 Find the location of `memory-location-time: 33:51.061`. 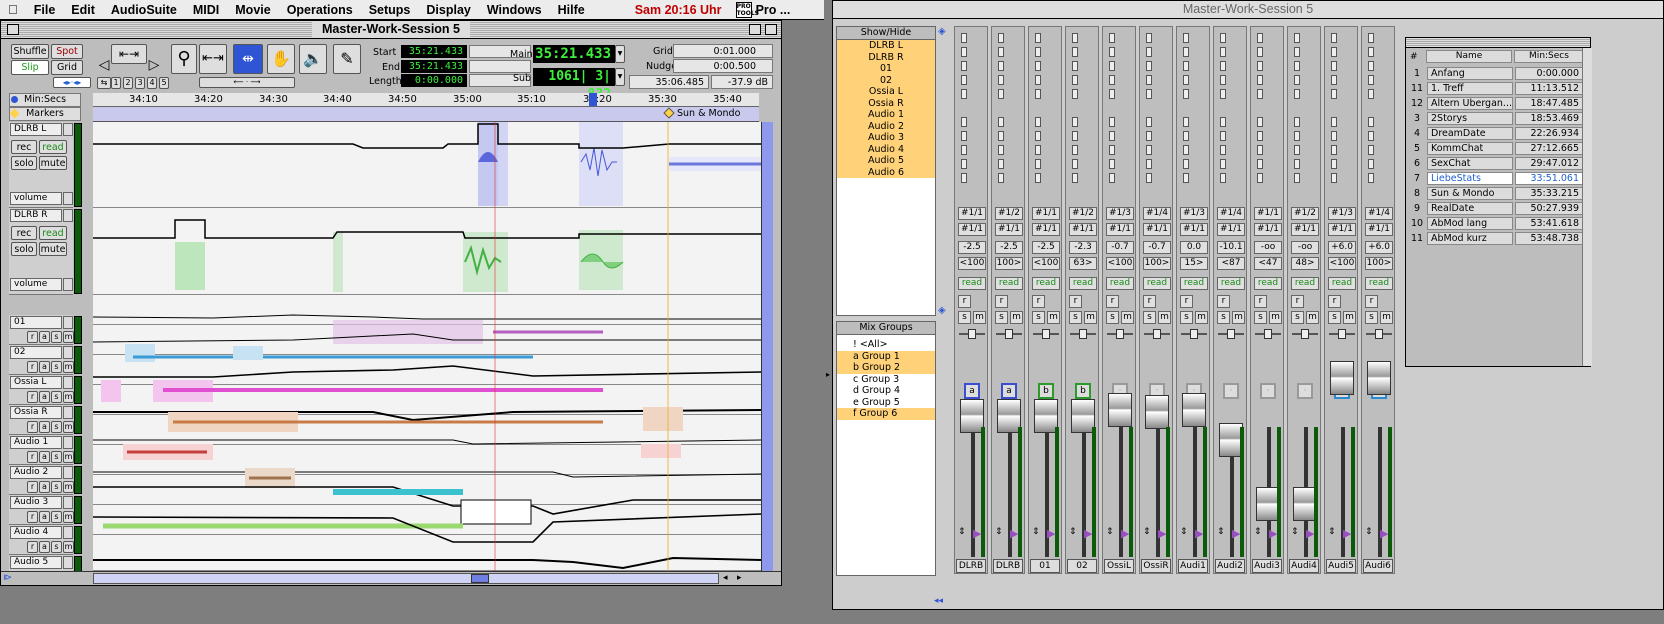

memory-location-time: 33:51.061 is located at coordinates (1549, 178).